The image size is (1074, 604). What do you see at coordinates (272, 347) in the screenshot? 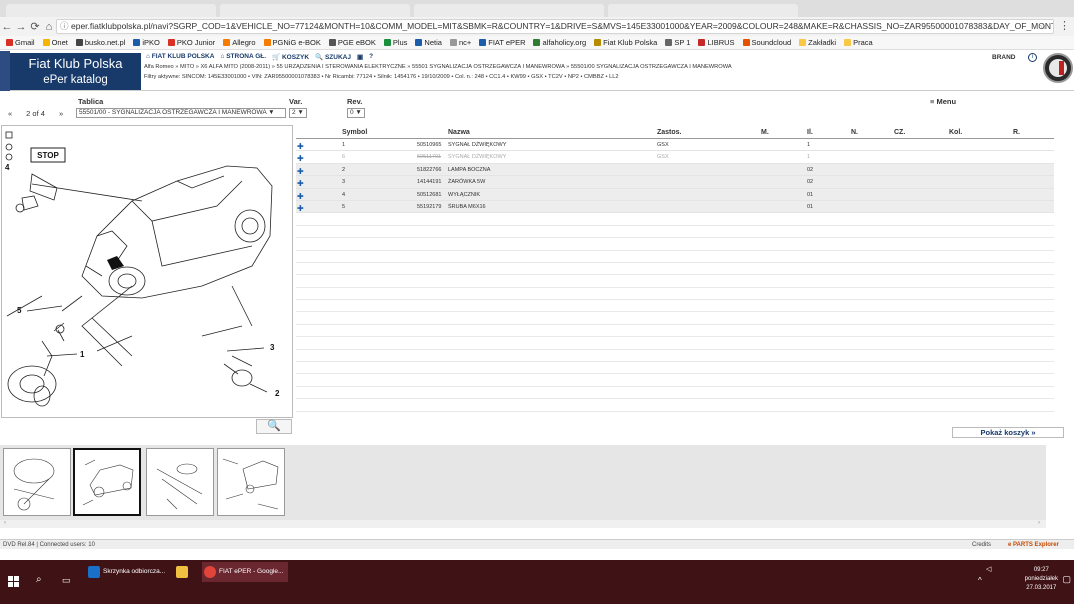
I see `callout-3: 3` at bounding box center [272, 347].